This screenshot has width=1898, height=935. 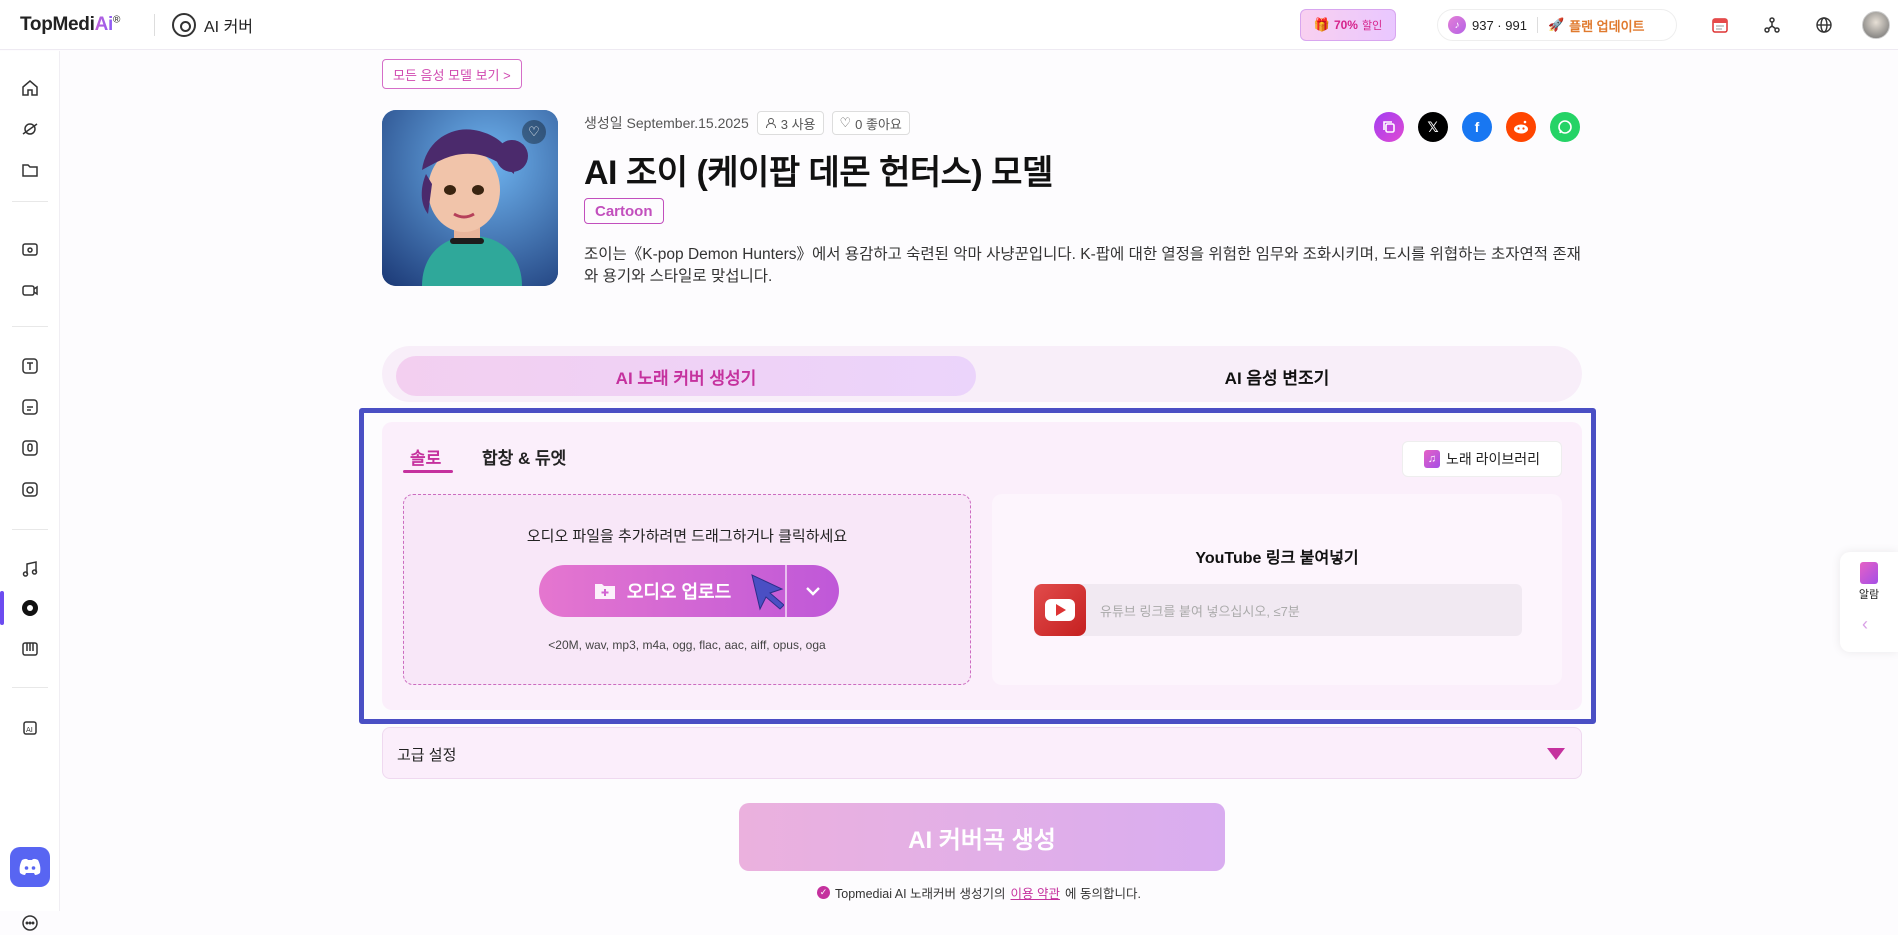 I want to click on floating-notice-panel: 알람 ‹, so click(x=1869, y=602).